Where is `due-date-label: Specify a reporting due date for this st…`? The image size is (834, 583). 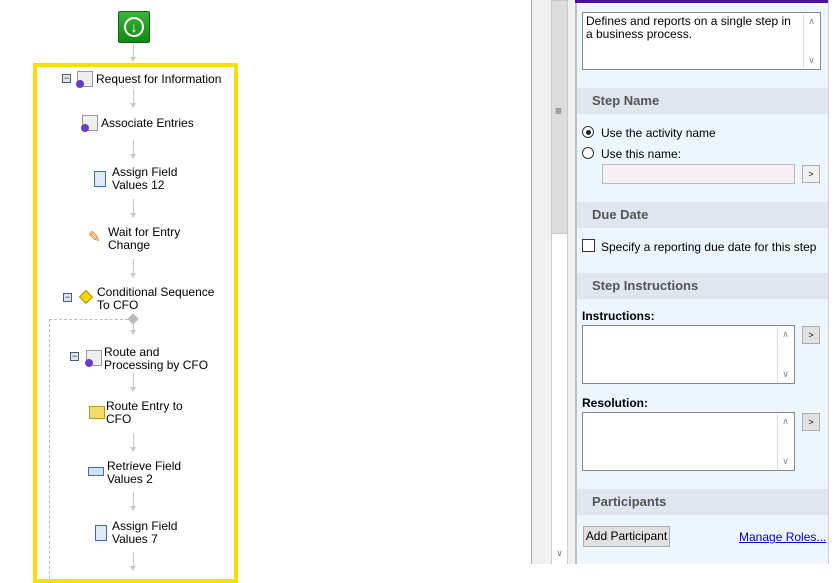
due-date-label: Specify a reporting due date for this st… is located at coordinates (709, 247).